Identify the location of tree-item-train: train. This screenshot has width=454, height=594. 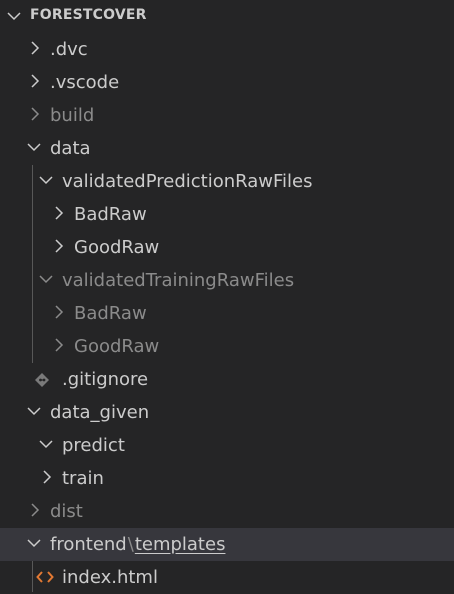
(227, 478).